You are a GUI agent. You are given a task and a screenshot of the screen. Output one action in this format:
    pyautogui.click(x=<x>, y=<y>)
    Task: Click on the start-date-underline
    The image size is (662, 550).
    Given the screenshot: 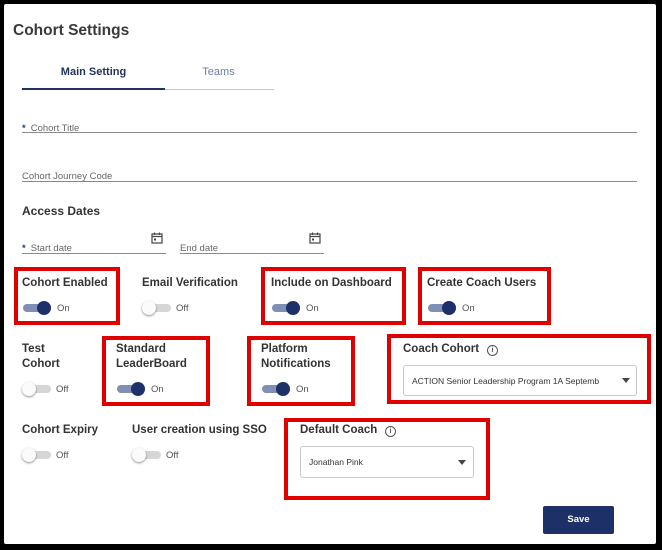 What is the action you would take?
    pyautogui.click(x=94, y=253)
    